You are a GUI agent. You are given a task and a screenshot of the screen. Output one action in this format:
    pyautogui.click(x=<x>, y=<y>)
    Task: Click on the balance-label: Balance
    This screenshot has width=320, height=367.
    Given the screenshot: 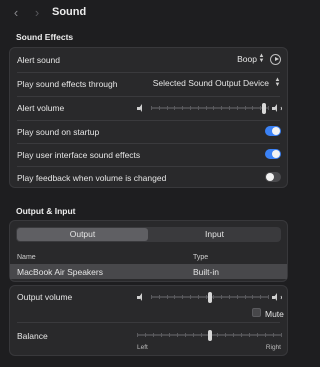 What is the action you would take?
    pyautogui.click(x=32, y=336)
    